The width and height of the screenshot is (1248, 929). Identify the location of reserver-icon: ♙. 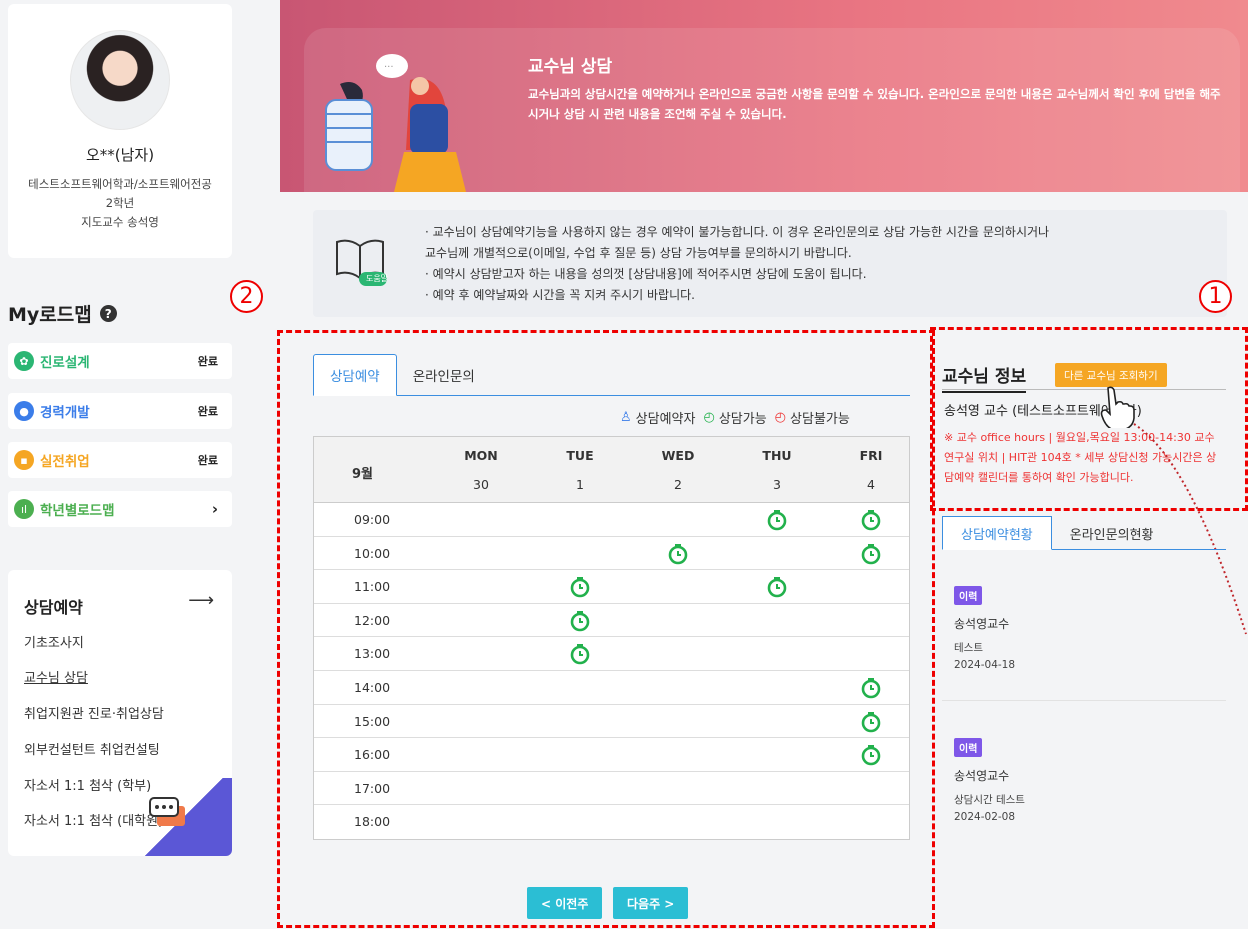
(626, 417).